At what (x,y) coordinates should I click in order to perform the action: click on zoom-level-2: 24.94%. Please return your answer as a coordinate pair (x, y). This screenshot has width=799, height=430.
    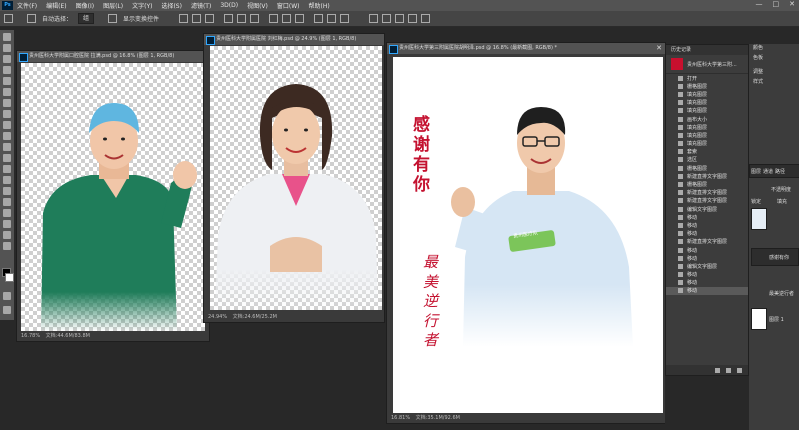
    Looking at the image, I should click on (217, 317).